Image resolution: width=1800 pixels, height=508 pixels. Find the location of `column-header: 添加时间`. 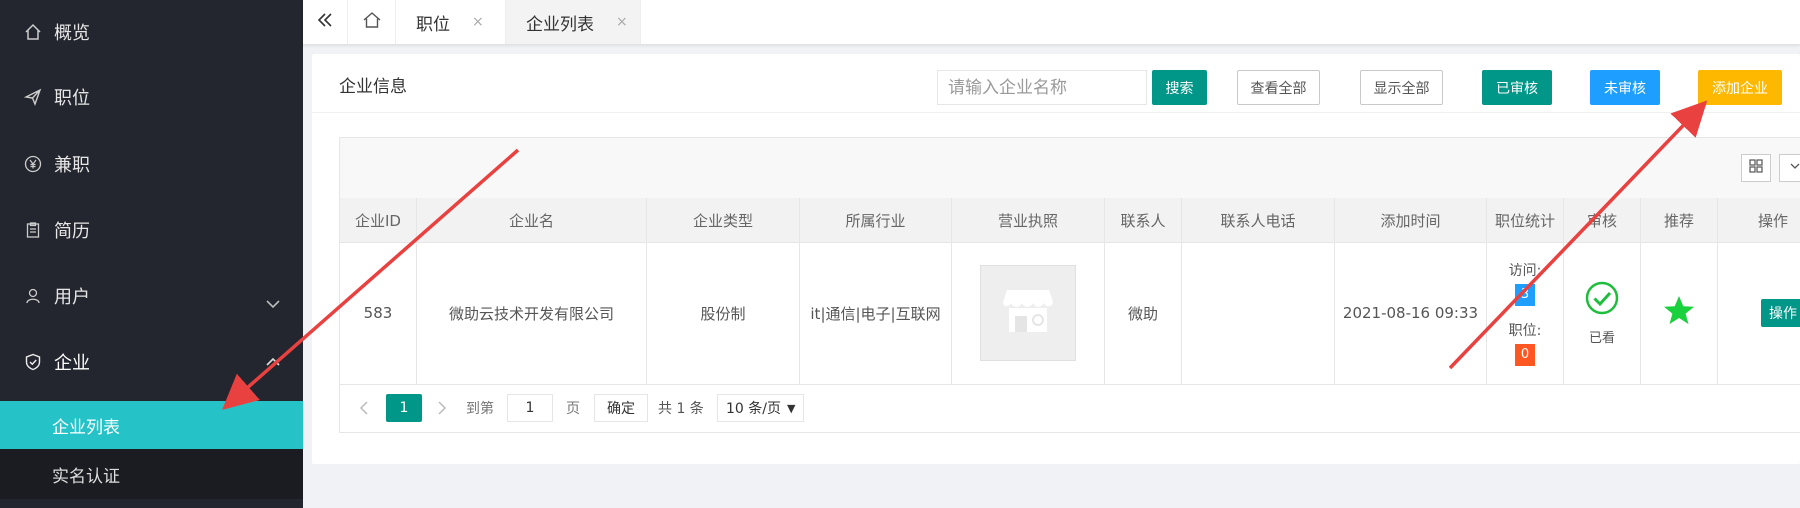

column-header: 添加时间 is located at coordinates (1411, 220).